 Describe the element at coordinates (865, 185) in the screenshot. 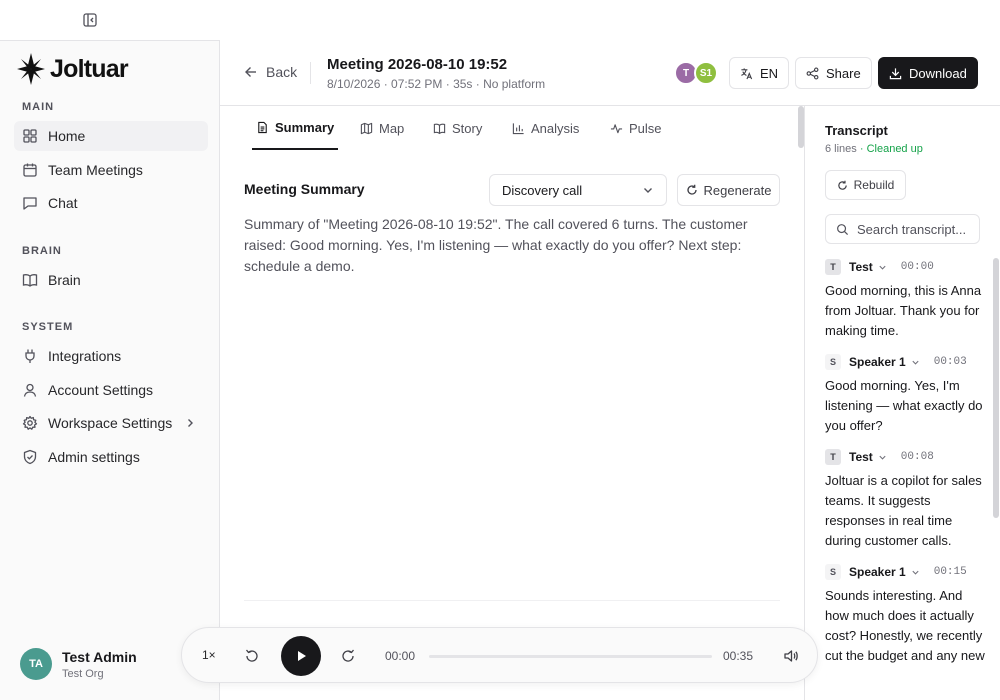

I see `rebuild-button: Rebuild` at that location.